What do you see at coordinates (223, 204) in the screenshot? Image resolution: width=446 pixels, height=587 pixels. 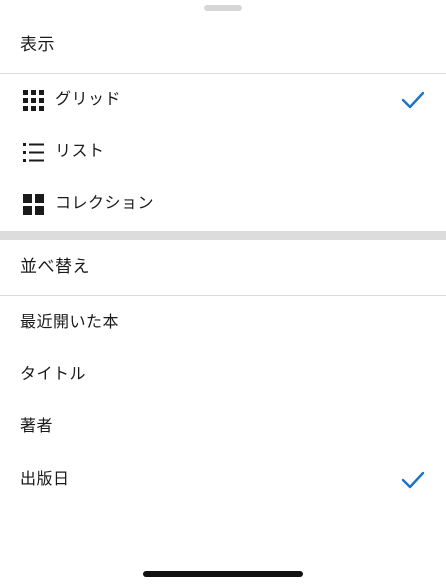 I see `view-option-collection: コレクション` at bounding box center [223, 204].